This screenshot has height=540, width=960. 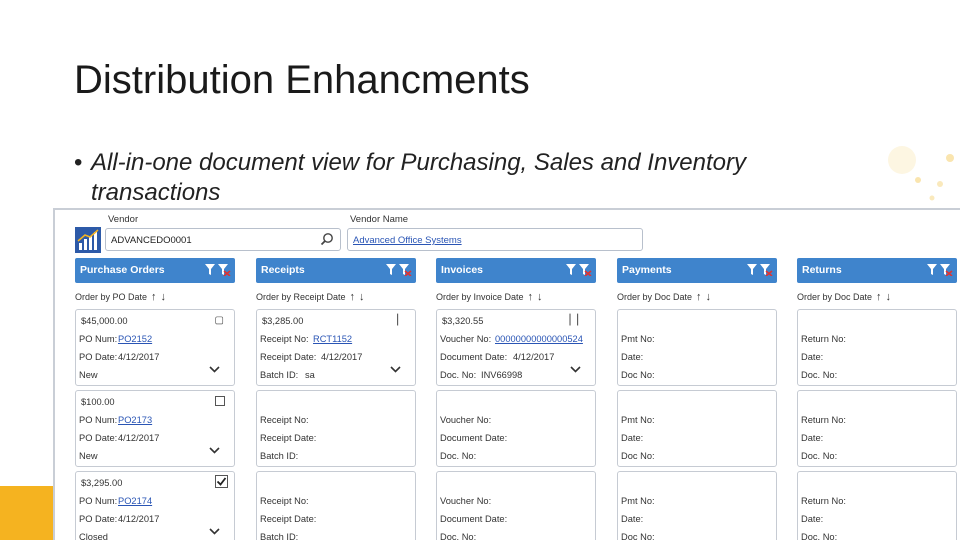 What do you see at coordinates (283, 321) in the screenshot?
I see `card-amount: $3,285.00` at bounding box center [283, 321].